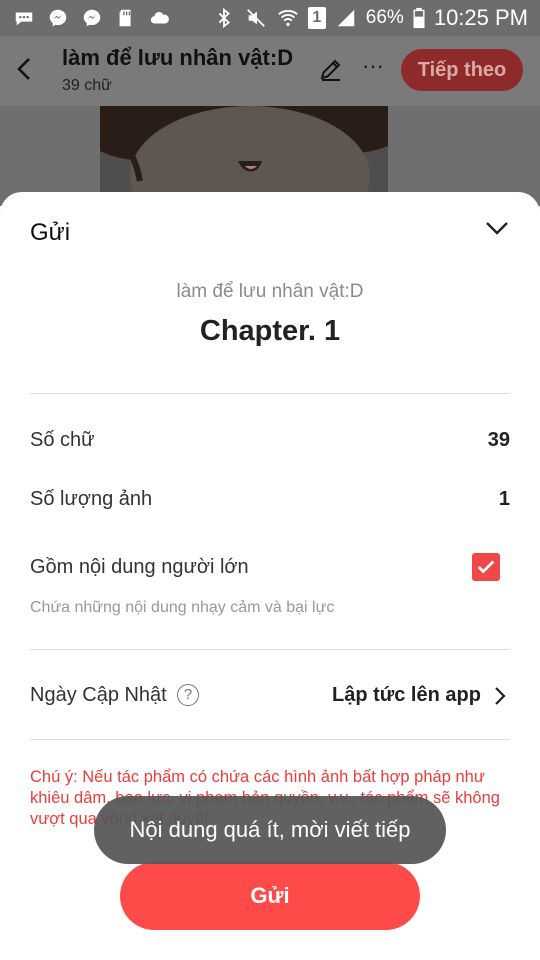 This screenshot has height=960, width=540. I want to click on adult-content-description: Chứa những nội dung nhạy cảm và bại lực, so click(182, 607).